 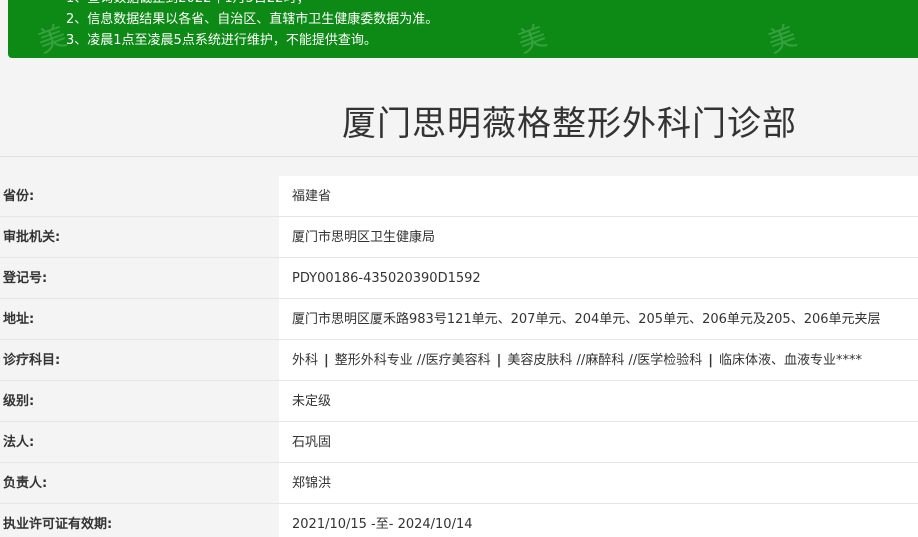 What do you see at coordinates (459, 156) in the screenshot?
I see `title-divider` at bounding box center [459, 156].